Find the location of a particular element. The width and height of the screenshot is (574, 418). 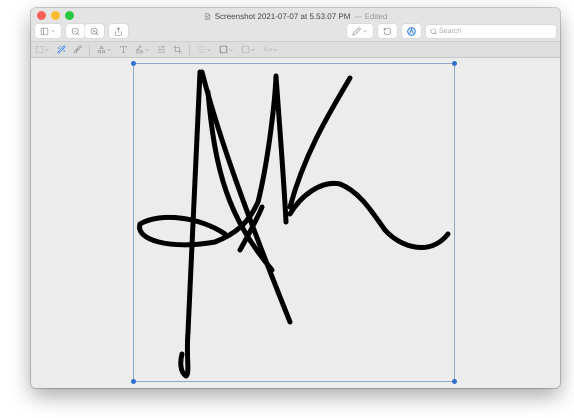

markup-button is located at coordinates (411, 31).